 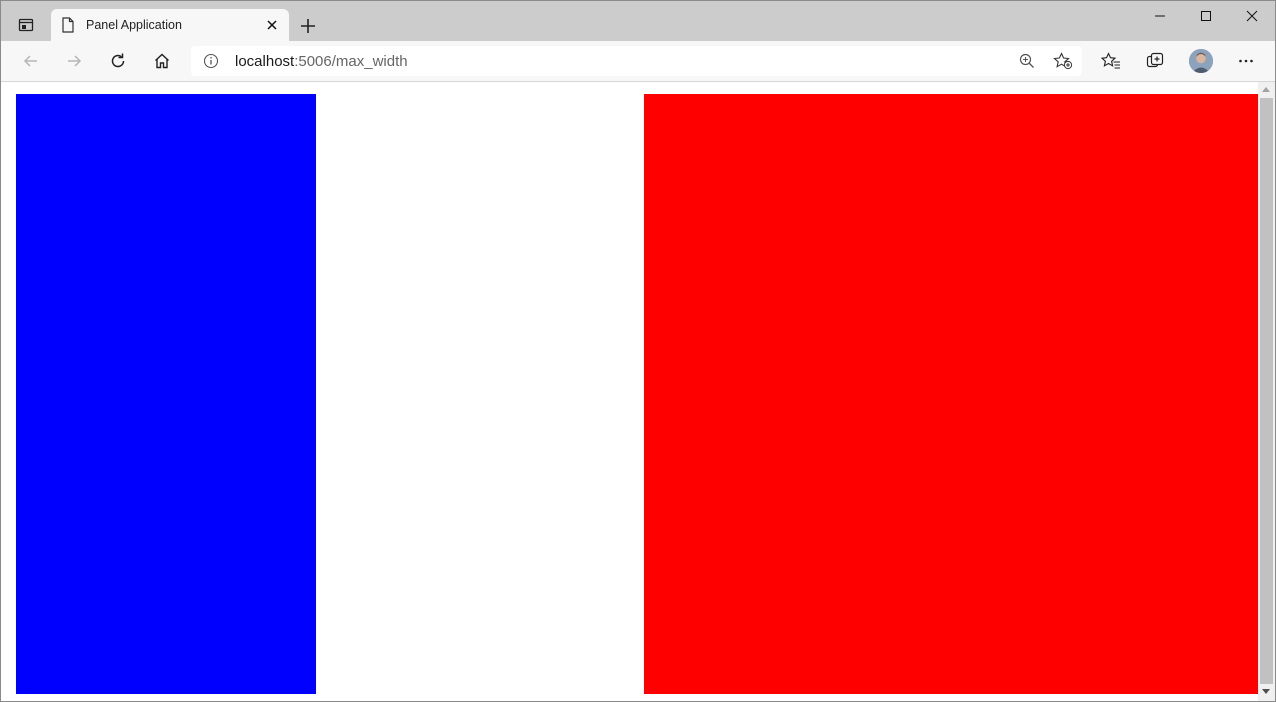 I want to click on more-button, so click(x=1246, y=61).